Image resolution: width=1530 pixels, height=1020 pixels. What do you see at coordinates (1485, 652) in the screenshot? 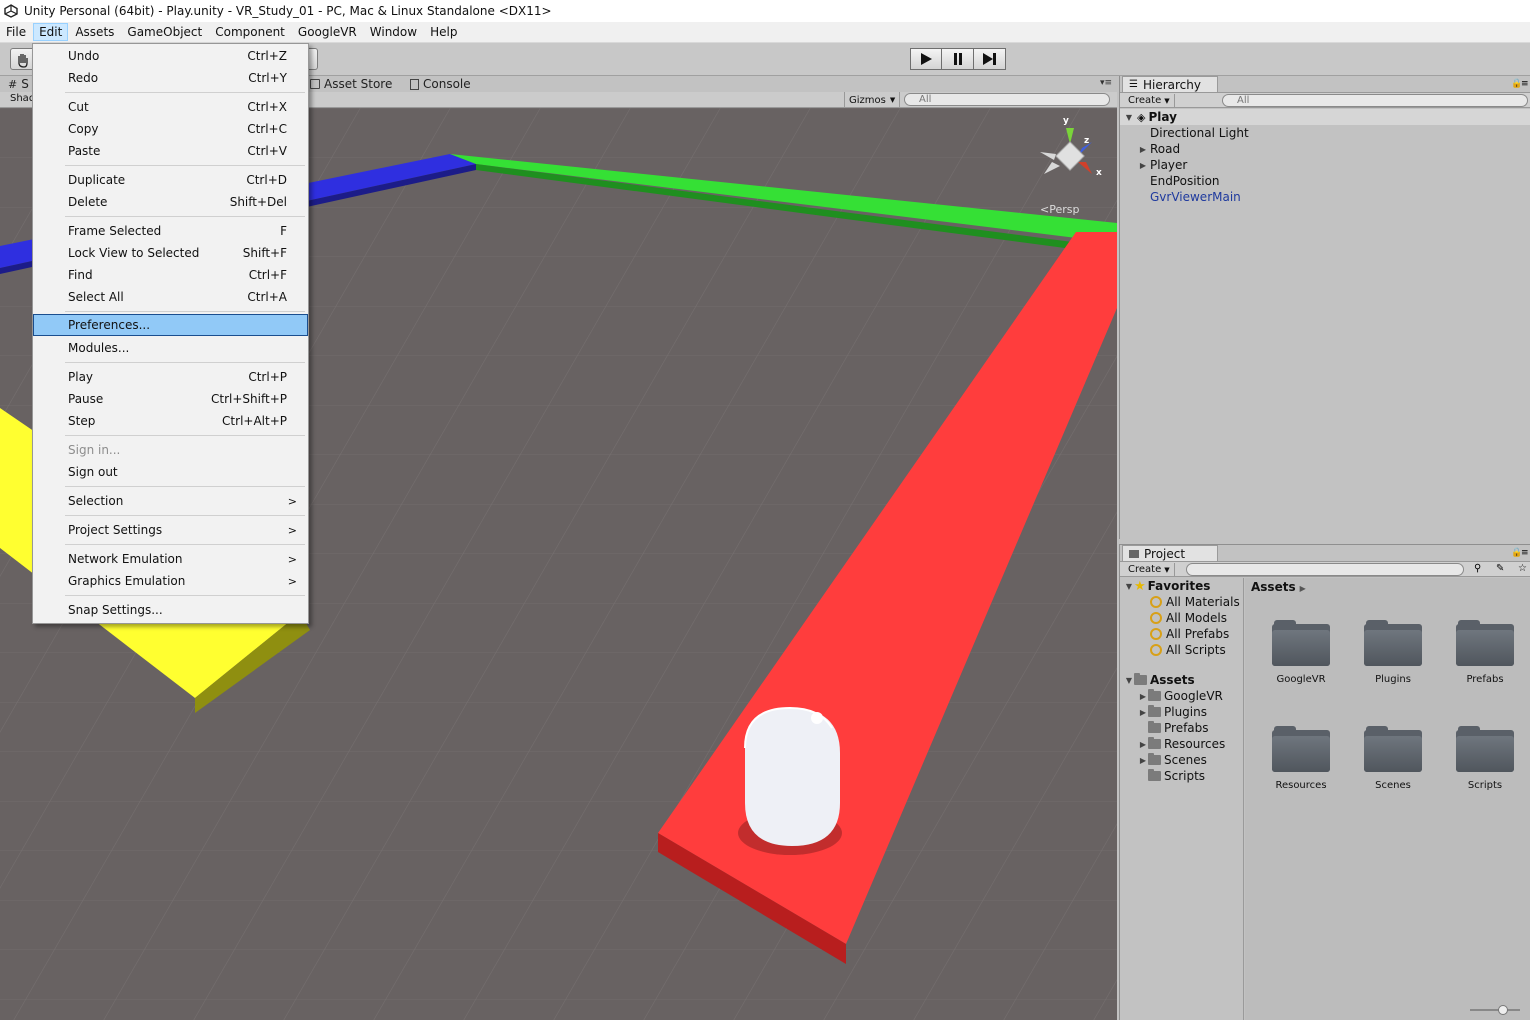
I see `grid-folder-prefabs: Prefabs` at bounding box center [1485, 652].